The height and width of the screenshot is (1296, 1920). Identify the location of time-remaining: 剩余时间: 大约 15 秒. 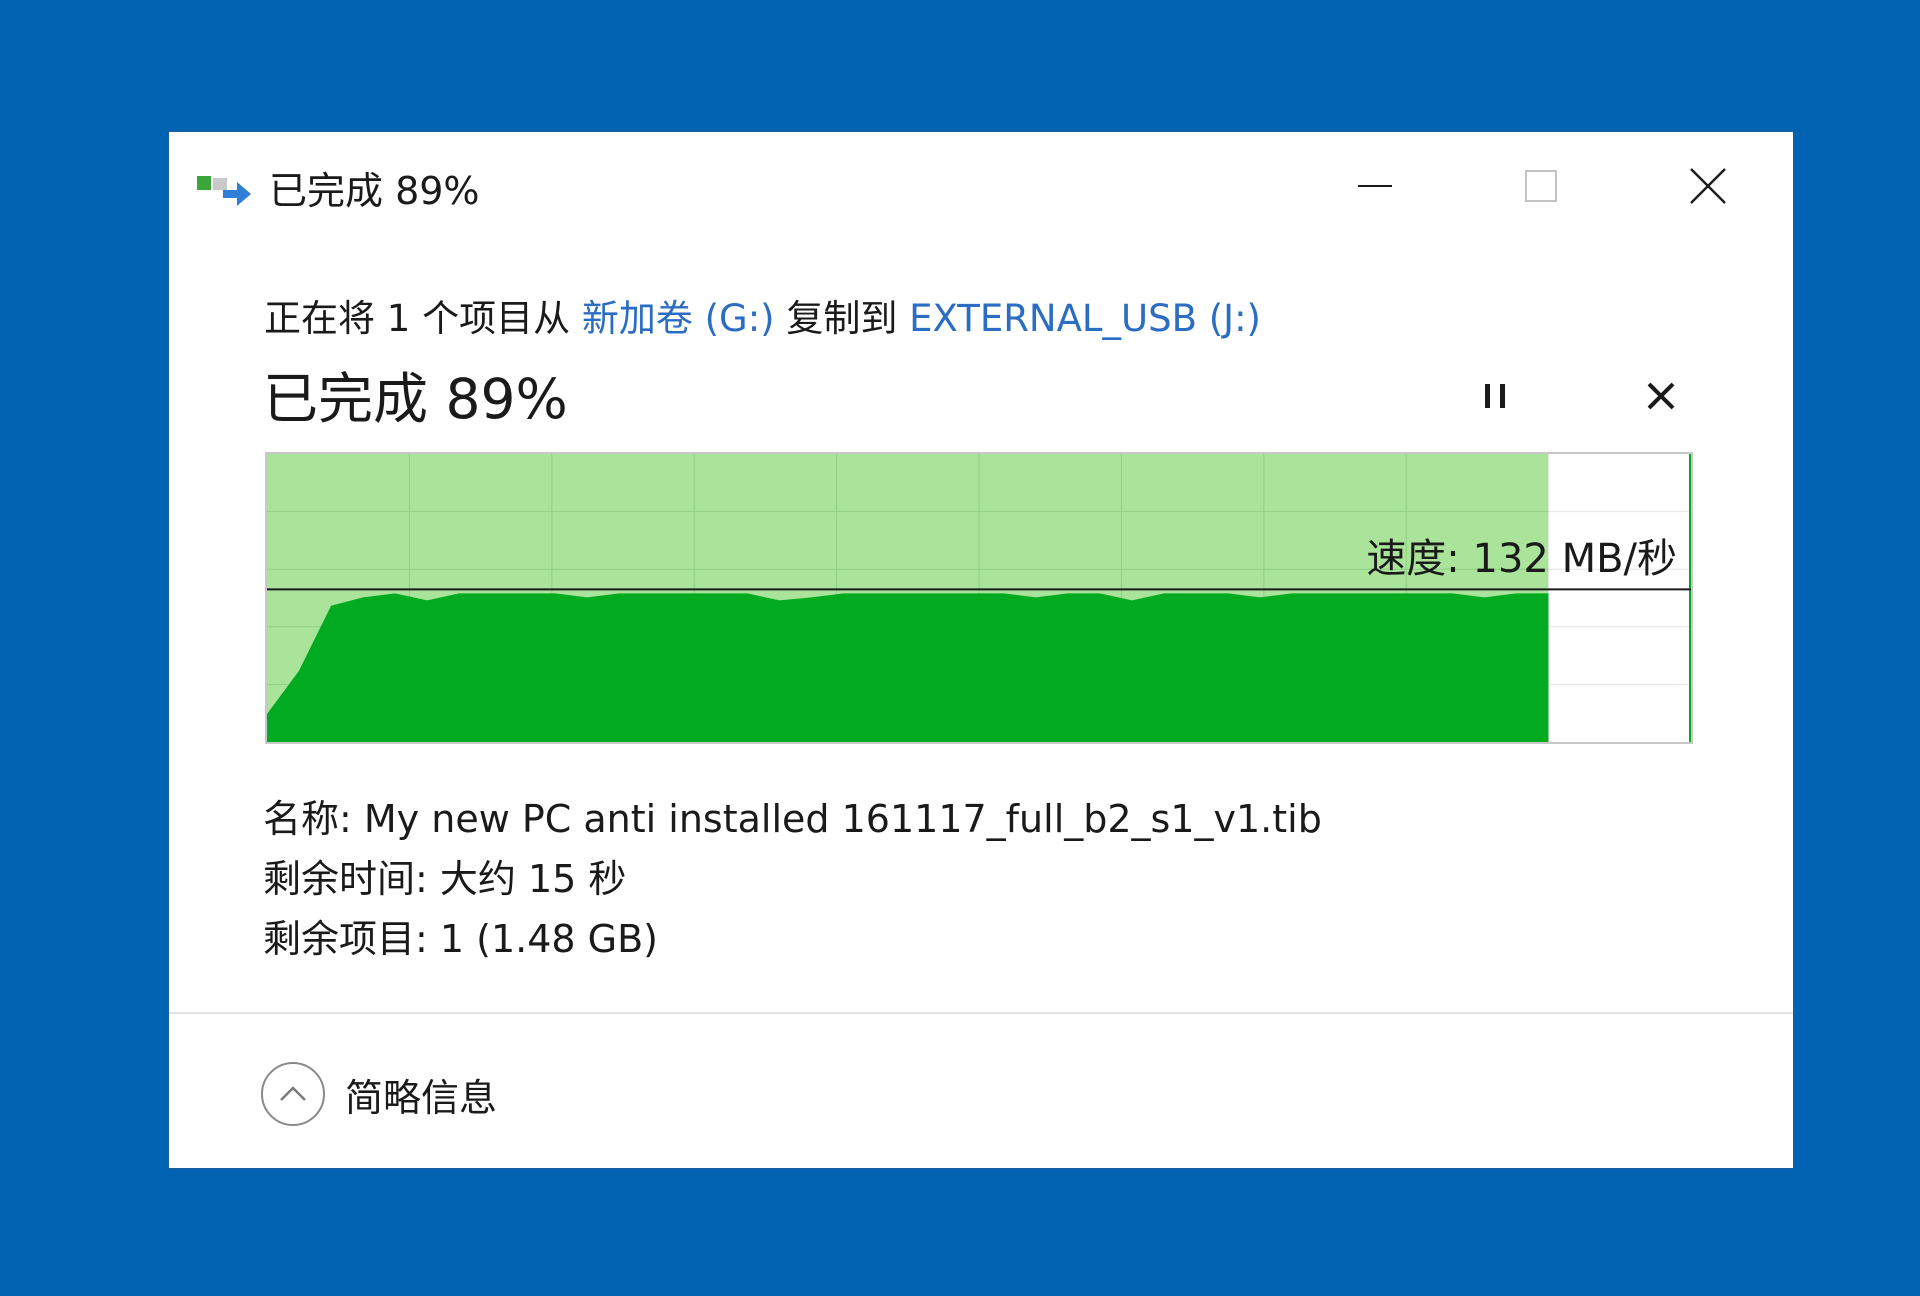
(445, 879).